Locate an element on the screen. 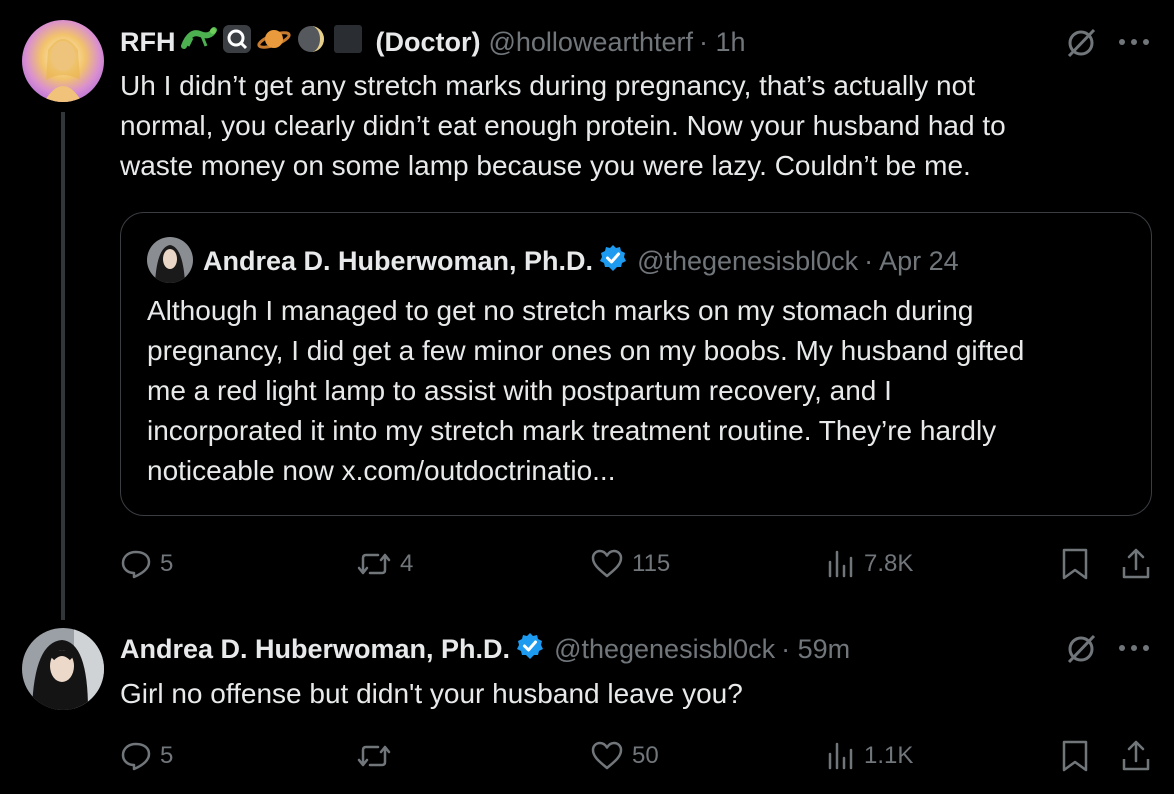 Image resolution: width=1174 pixels, height=794 pixels. tweet-header: RFH (Doctor) @hollowearthterf · 1h is located at coordinates (433, 42).